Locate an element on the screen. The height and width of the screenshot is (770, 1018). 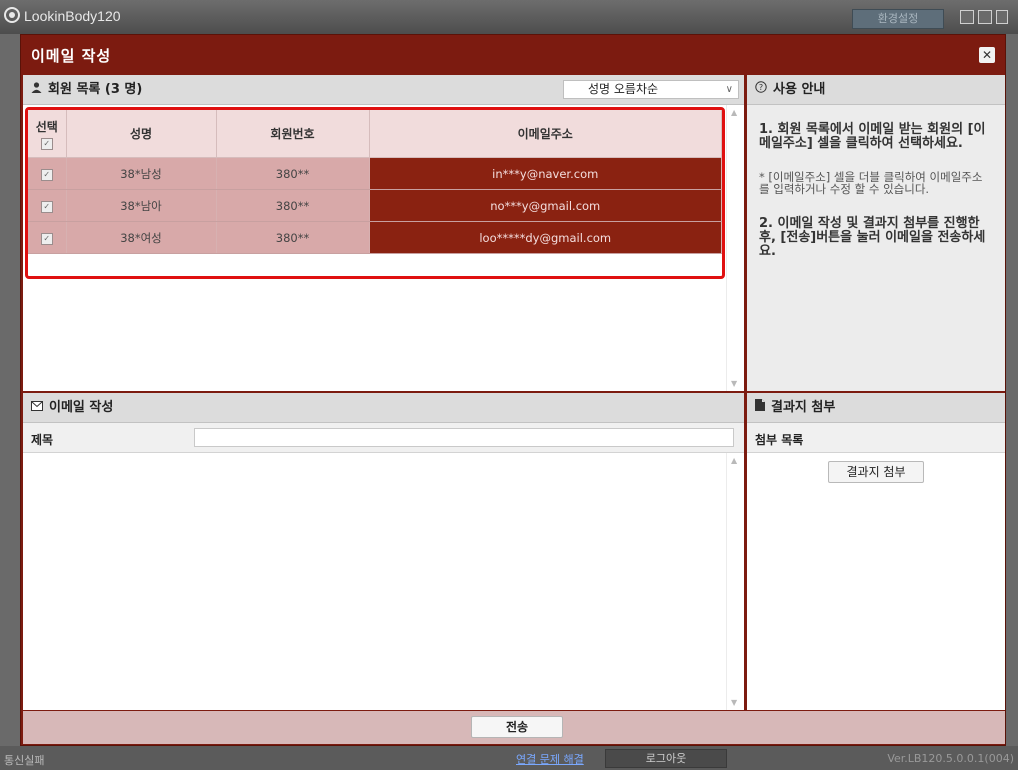
connection-status: 통신실패 is located at coordinates (24, 760).